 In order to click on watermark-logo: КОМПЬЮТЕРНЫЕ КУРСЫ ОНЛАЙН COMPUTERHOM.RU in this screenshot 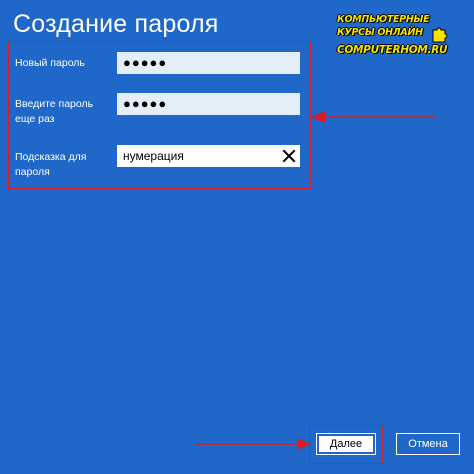, I will do `click(402, 38)`.